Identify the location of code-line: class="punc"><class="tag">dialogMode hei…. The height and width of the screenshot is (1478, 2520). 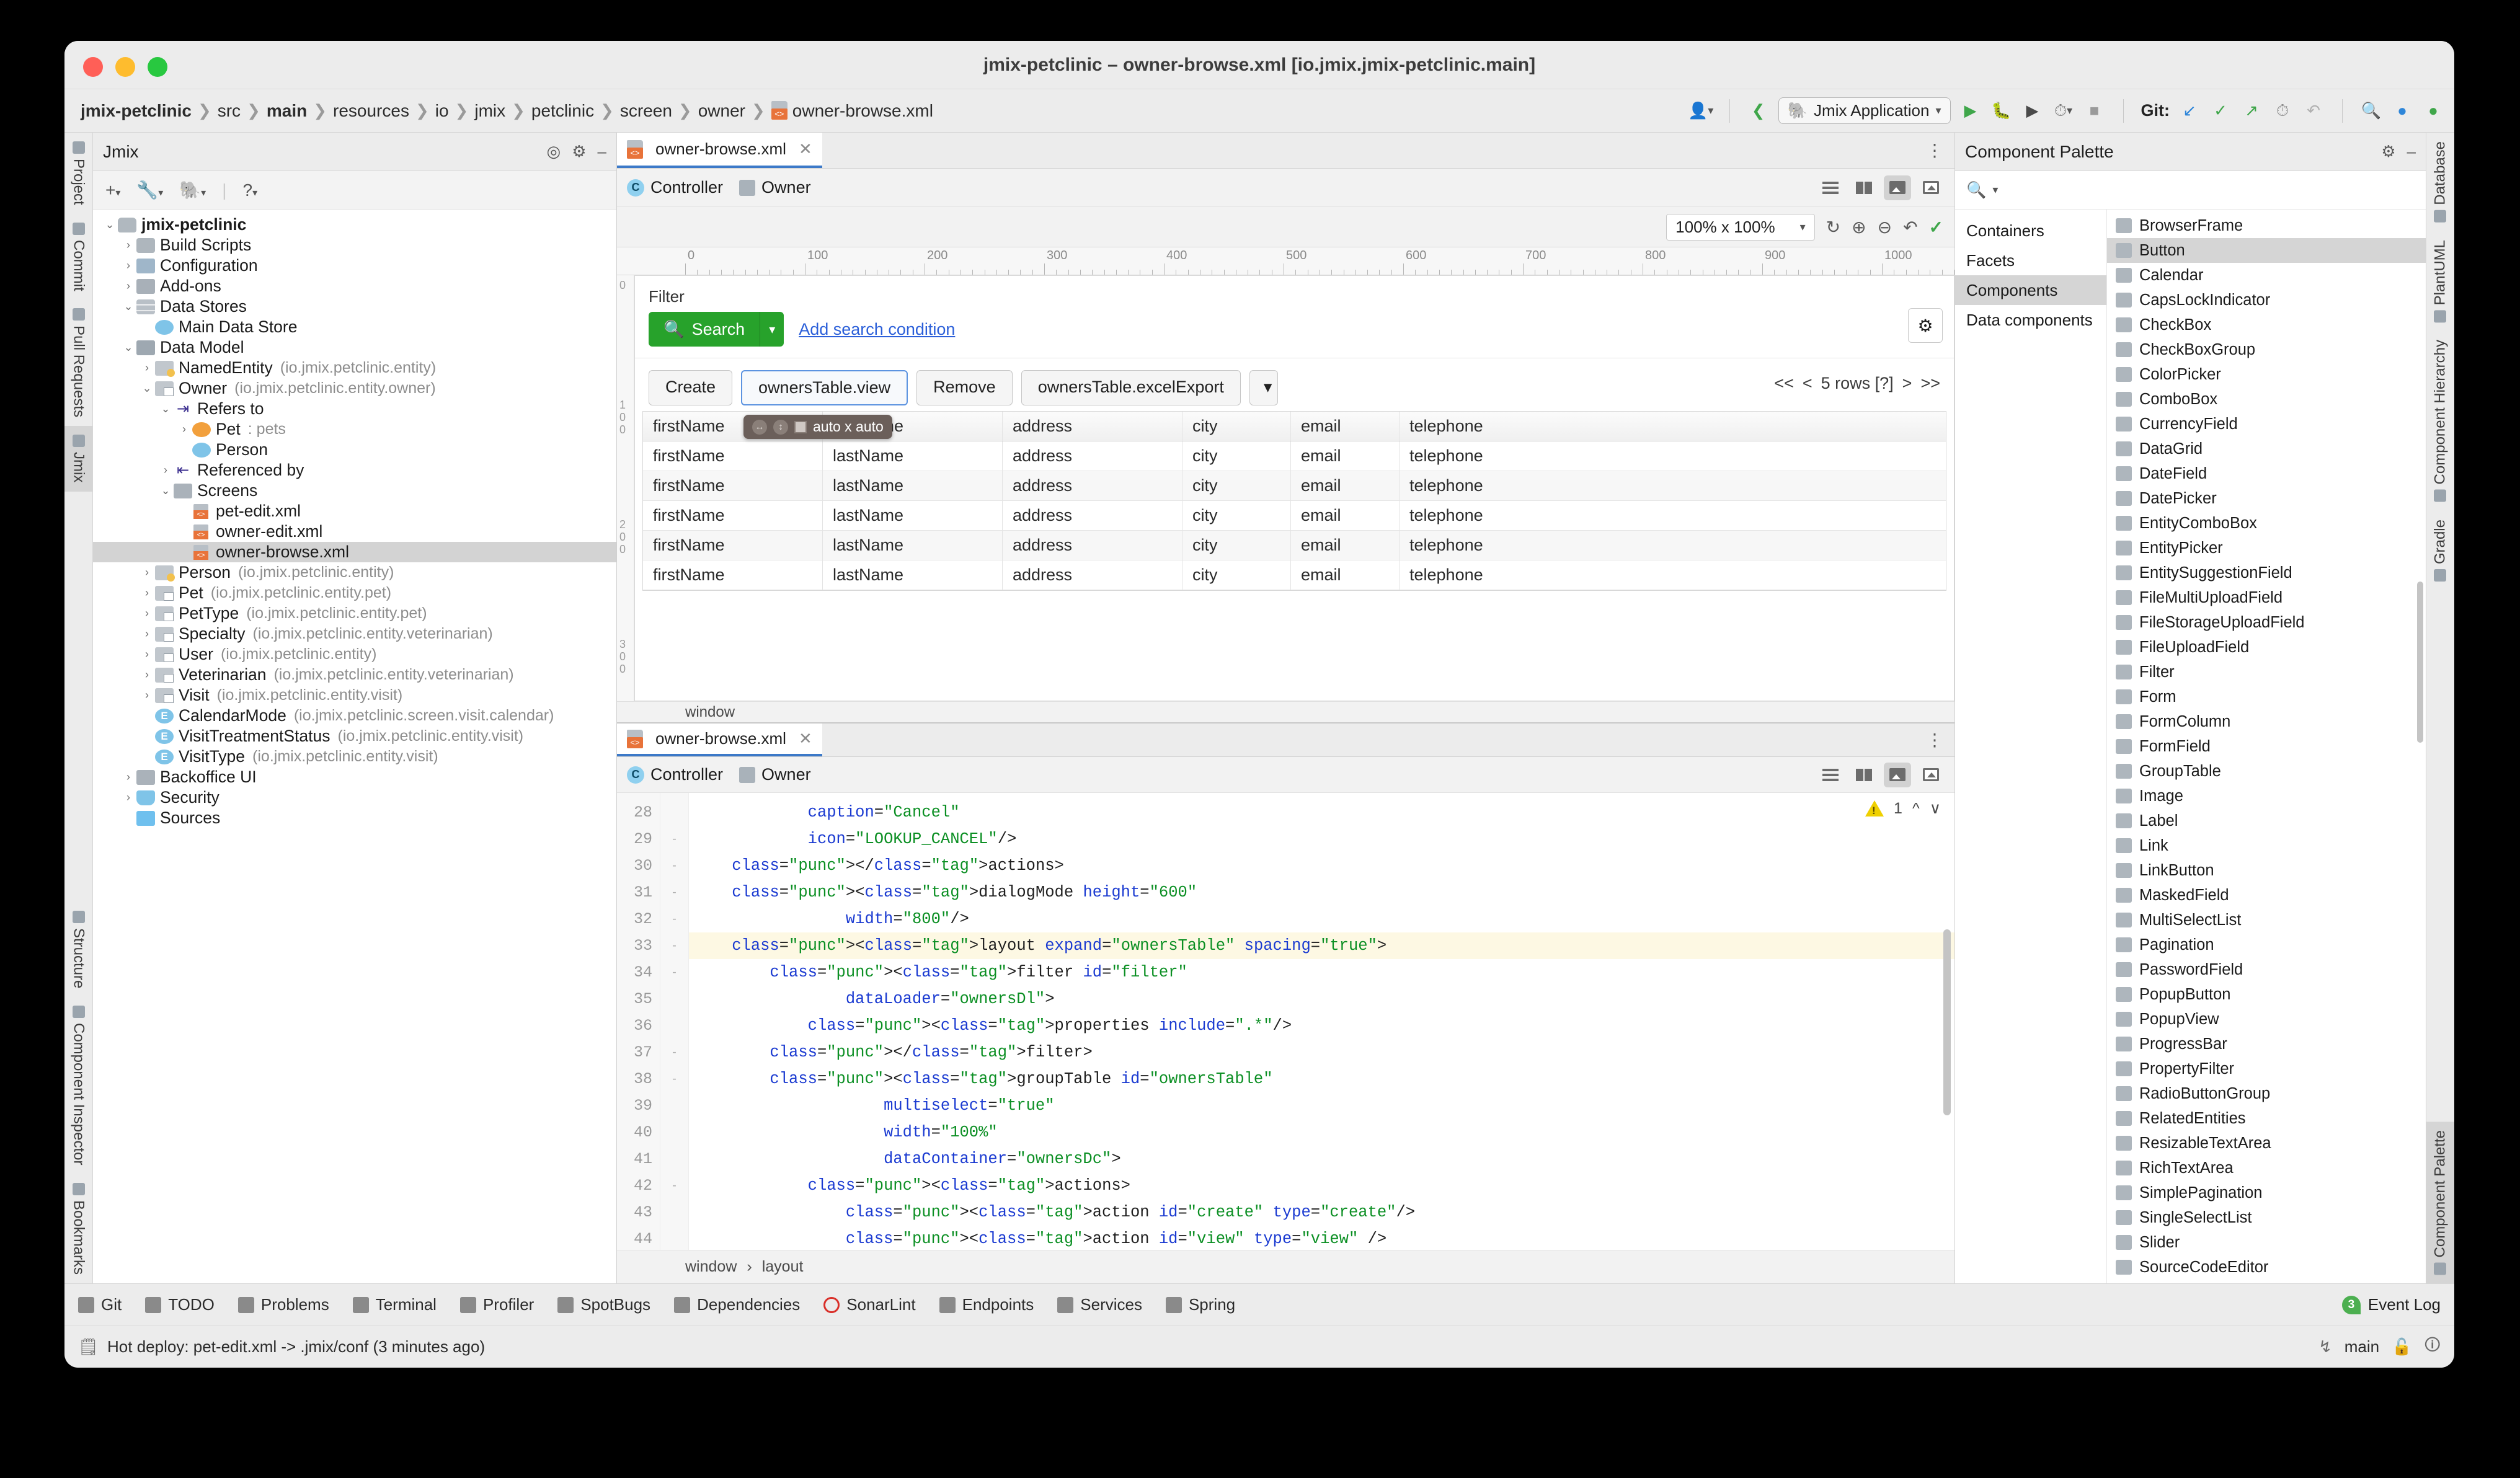
(1321, 892).